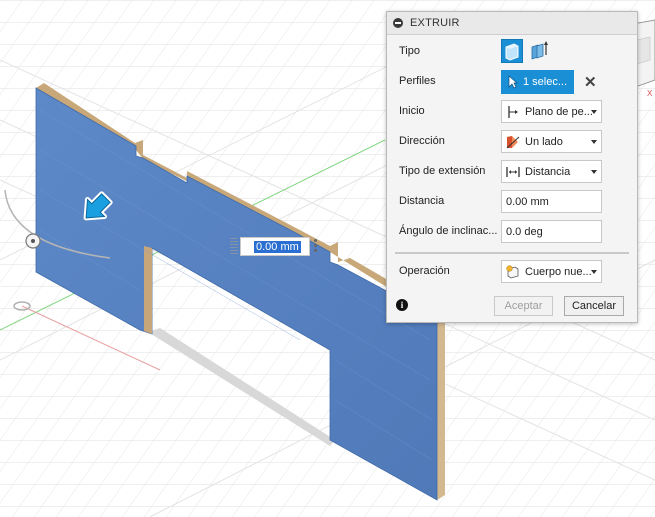 This screenshot has width=655, height=517. What do you see at coordinates (512, 253) in the screenshot?
I see `section-divider` at bounding box center [512, 253].